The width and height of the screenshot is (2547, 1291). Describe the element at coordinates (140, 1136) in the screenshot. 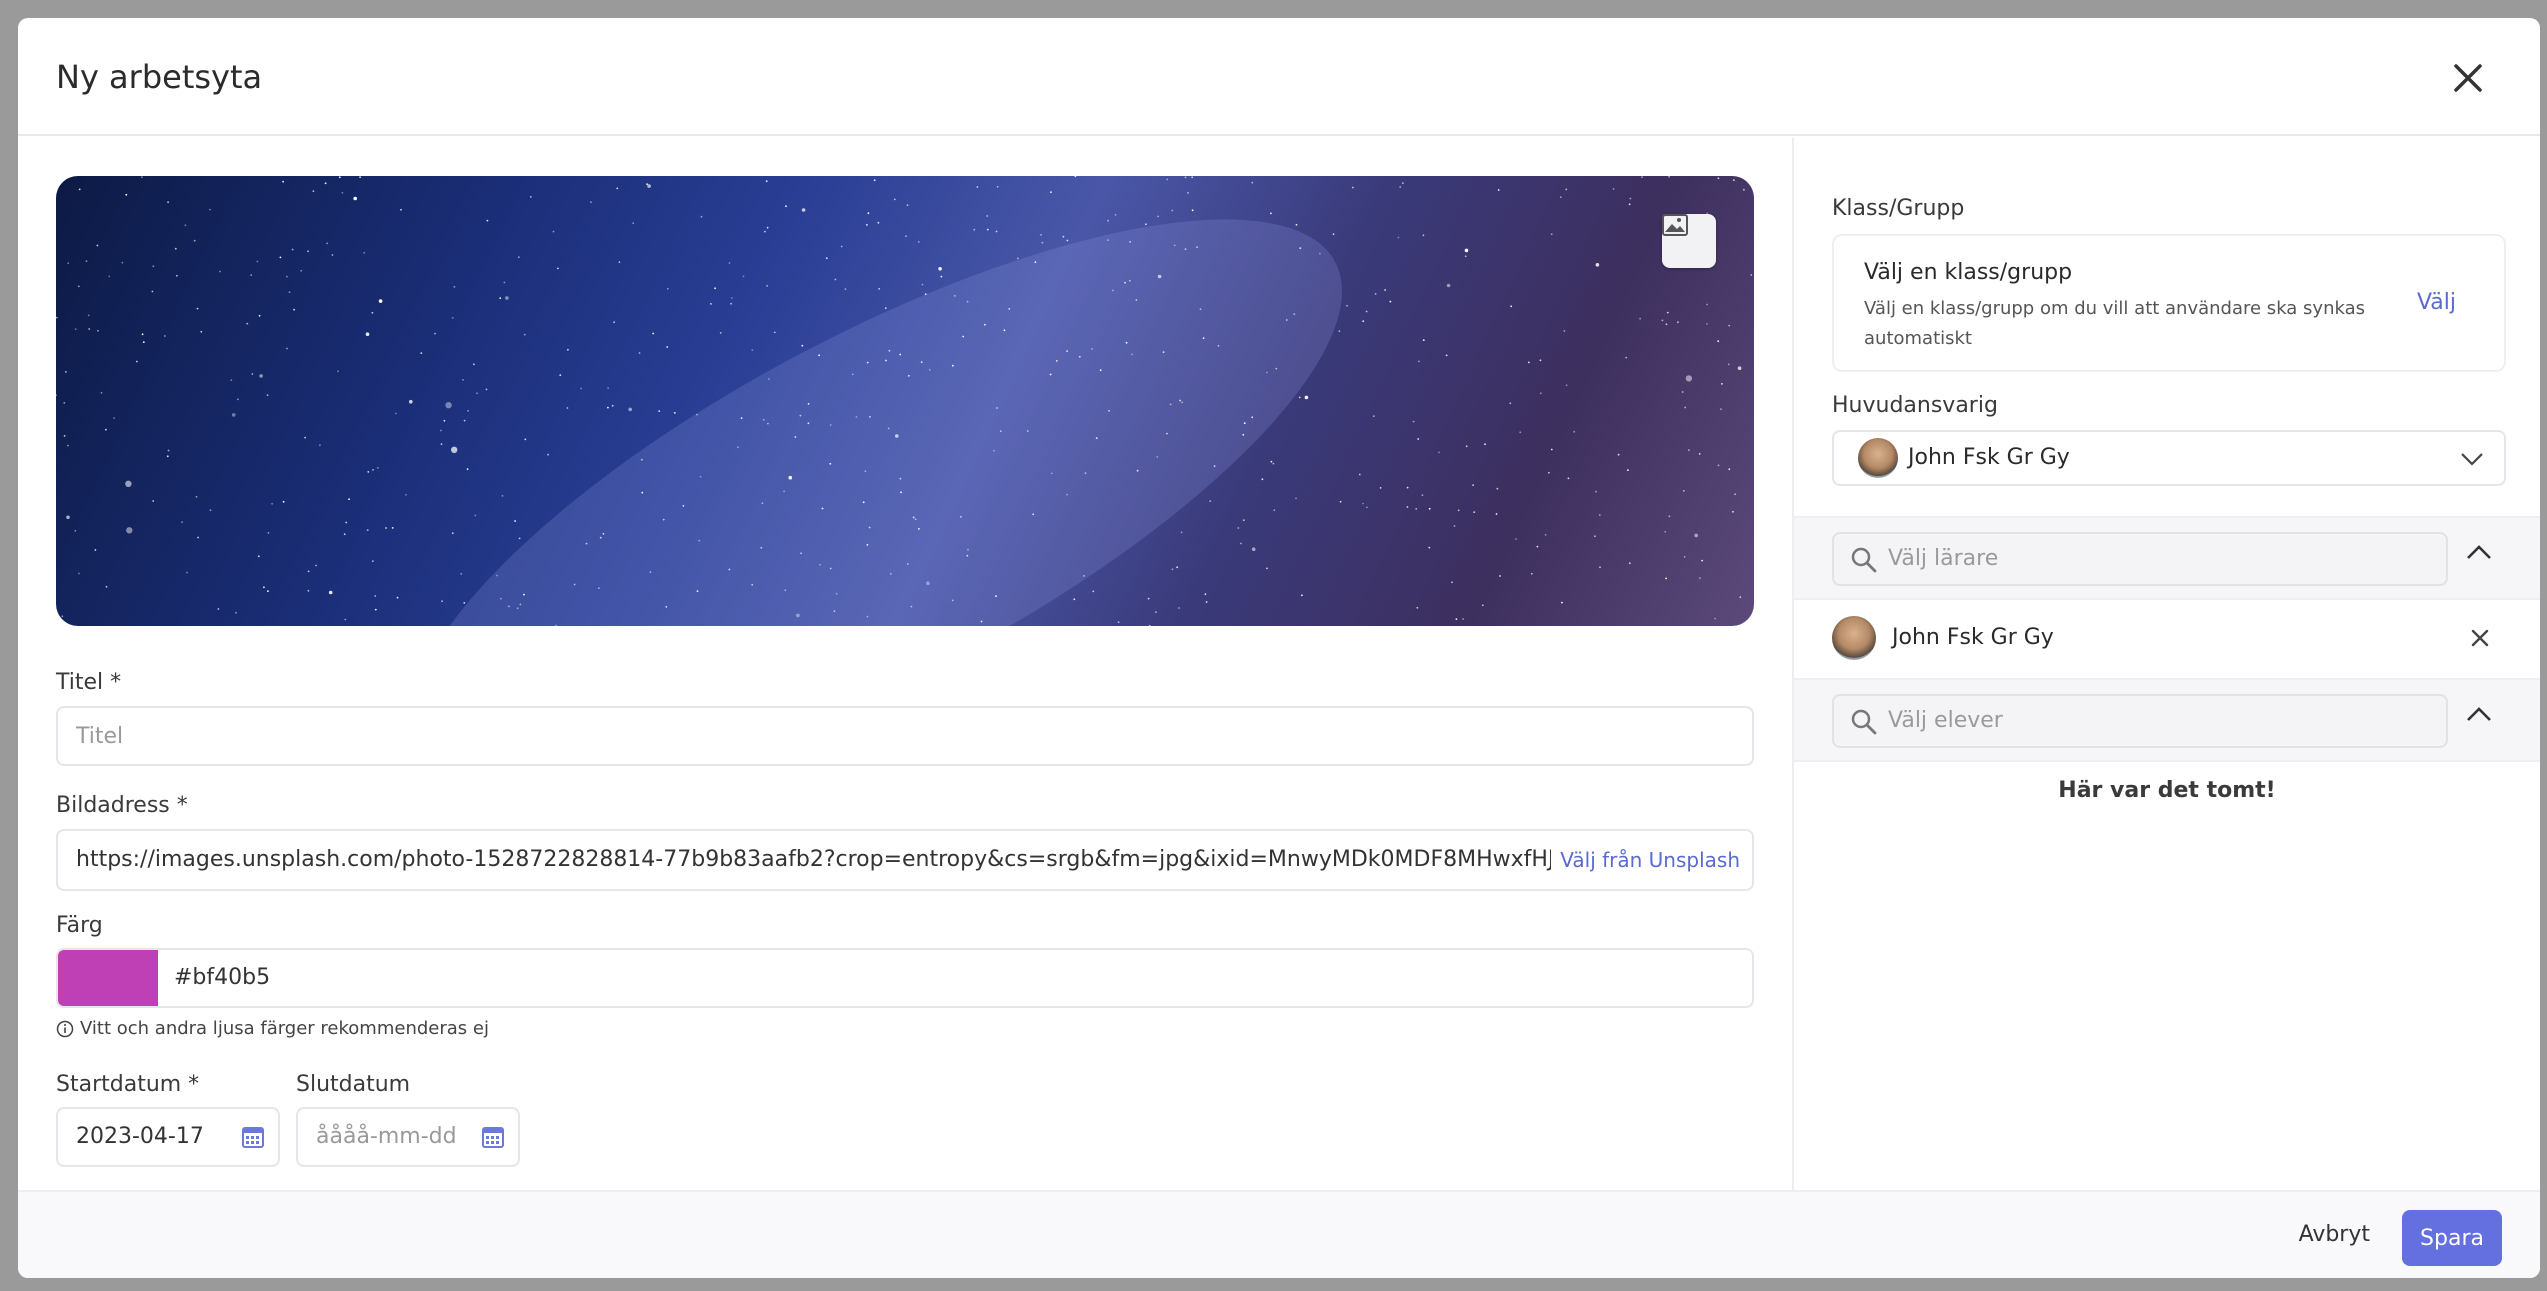

I see `start-date-value: 2023-04-17` at that location.